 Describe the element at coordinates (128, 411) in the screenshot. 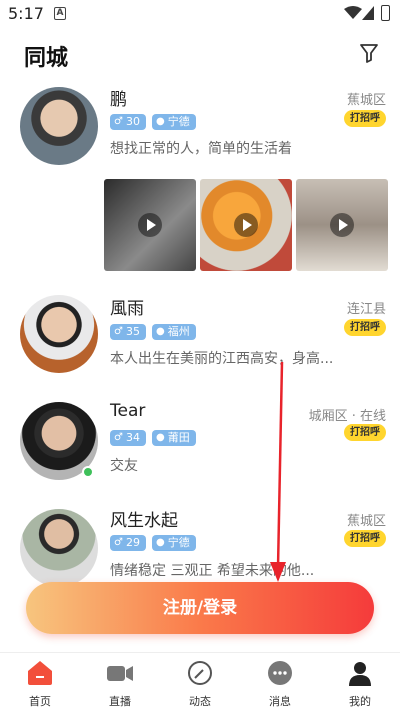

I see `user-name: Tear` at that location.